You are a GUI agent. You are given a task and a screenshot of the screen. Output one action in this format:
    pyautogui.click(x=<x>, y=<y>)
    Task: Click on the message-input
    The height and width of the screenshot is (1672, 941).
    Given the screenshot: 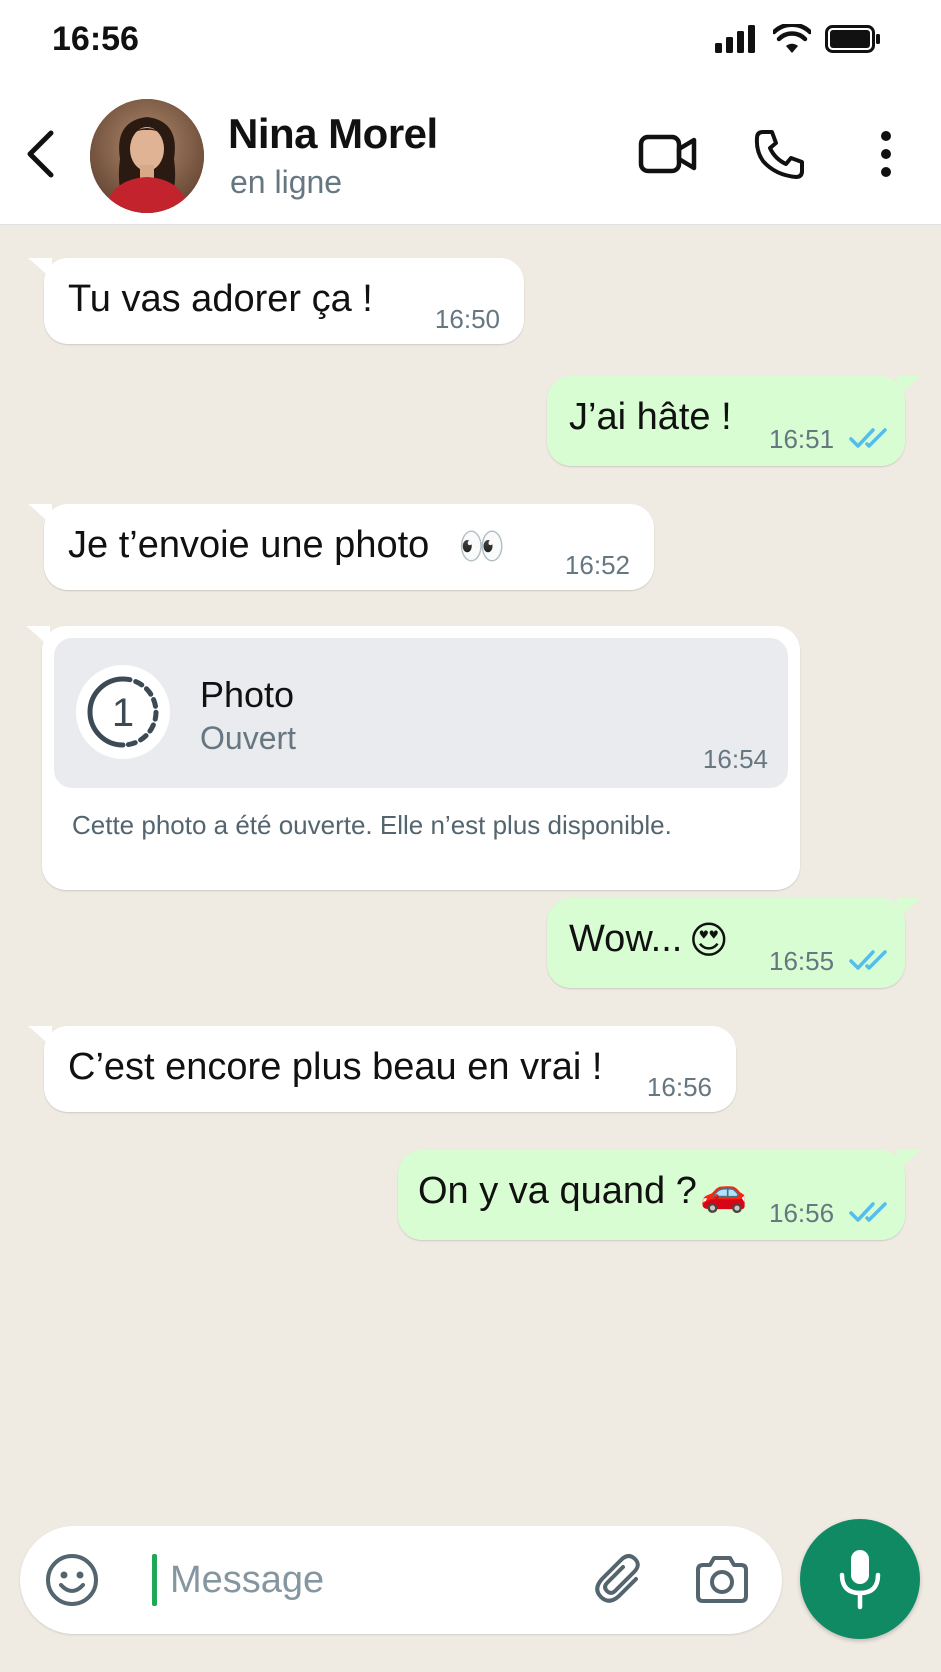 What is the action you would take?
    pyautogui.click(x=380, y=1580)
    